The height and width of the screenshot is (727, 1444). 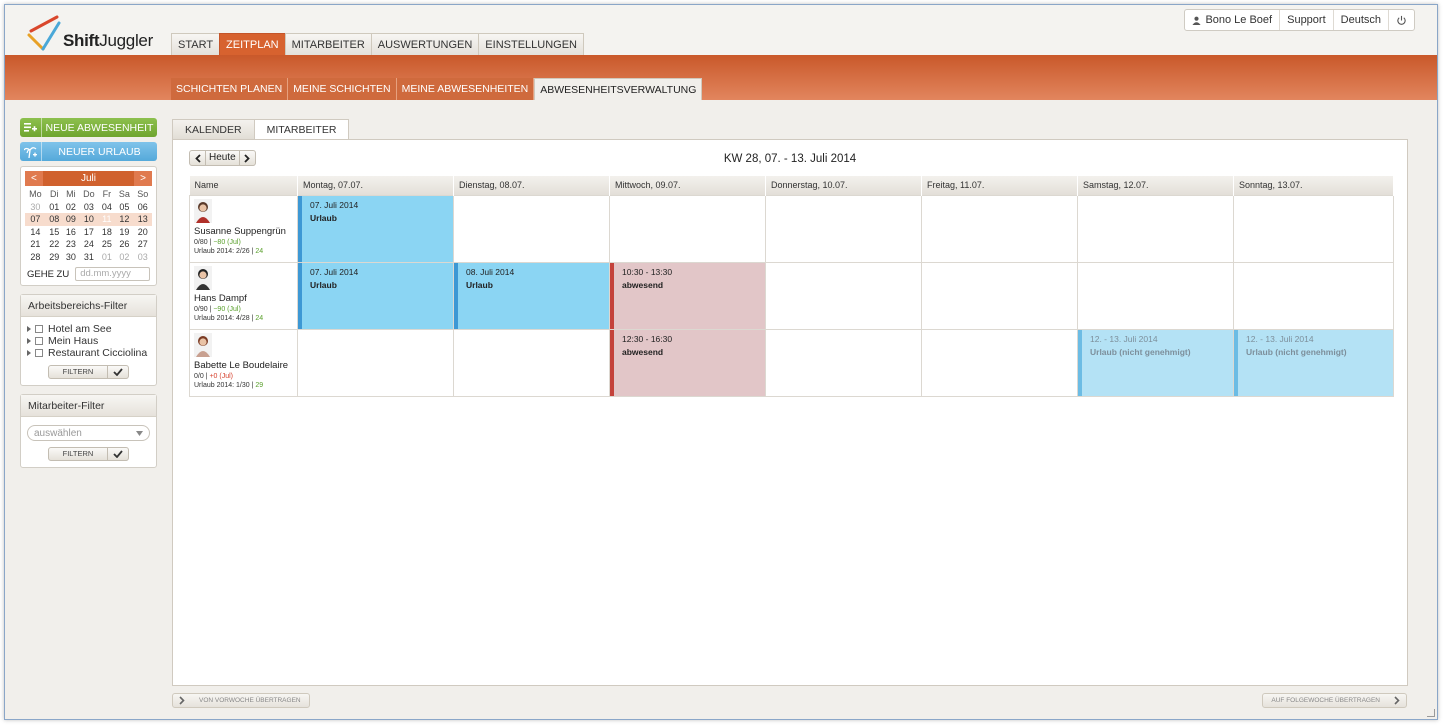 What do you see at coordinates (106, 232) in the screenshot?
I see `calendar-day: 18` at bounding box center [106, 232].